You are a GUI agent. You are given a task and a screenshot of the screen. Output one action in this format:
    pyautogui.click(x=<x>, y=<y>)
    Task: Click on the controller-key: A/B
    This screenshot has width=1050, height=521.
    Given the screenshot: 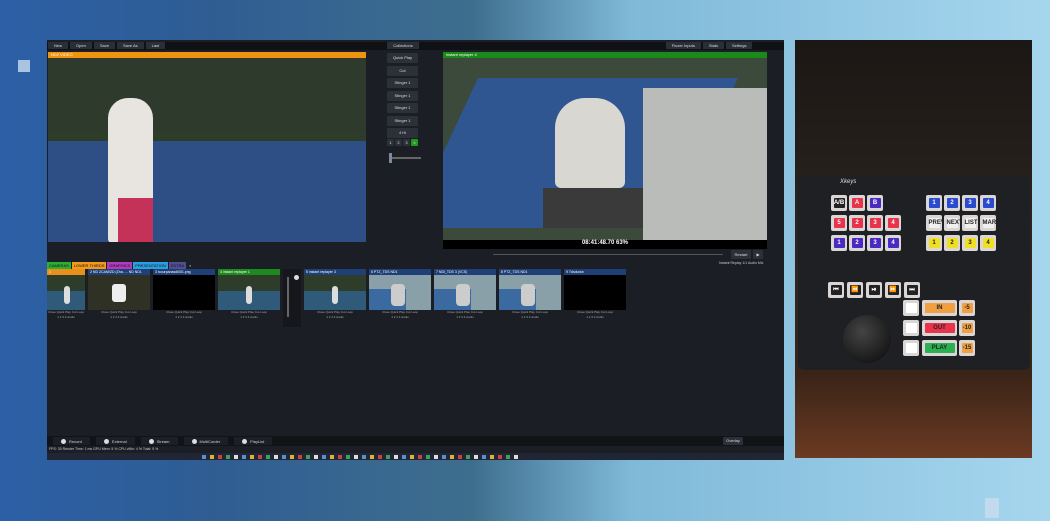 What is the action you would take?
    pyautogui.click(x=839, y=203)
    